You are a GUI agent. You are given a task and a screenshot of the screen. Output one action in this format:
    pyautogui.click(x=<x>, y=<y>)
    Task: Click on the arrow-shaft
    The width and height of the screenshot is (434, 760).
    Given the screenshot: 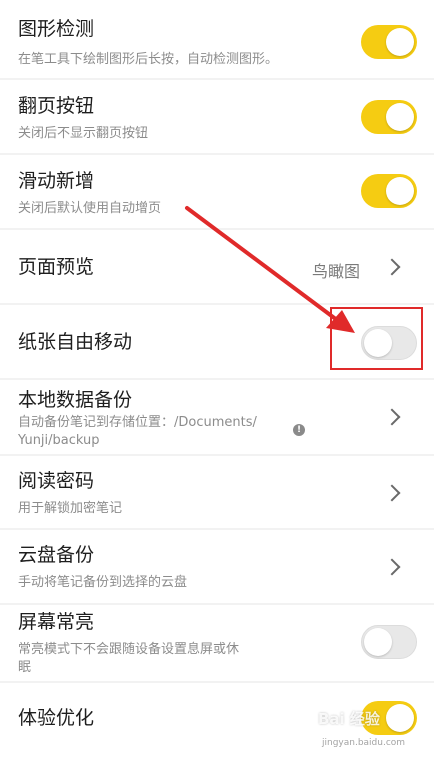 What is the action you would take?
    pyautogui.click(x=262, y=264)
    